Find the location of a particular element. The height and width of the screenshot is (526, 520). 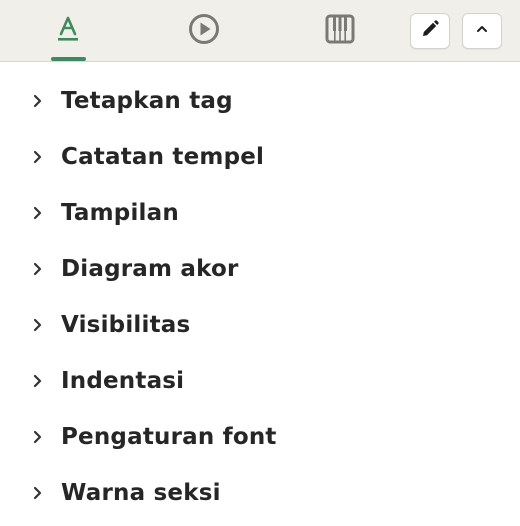

tab-play is located at coordinates (204, 31).